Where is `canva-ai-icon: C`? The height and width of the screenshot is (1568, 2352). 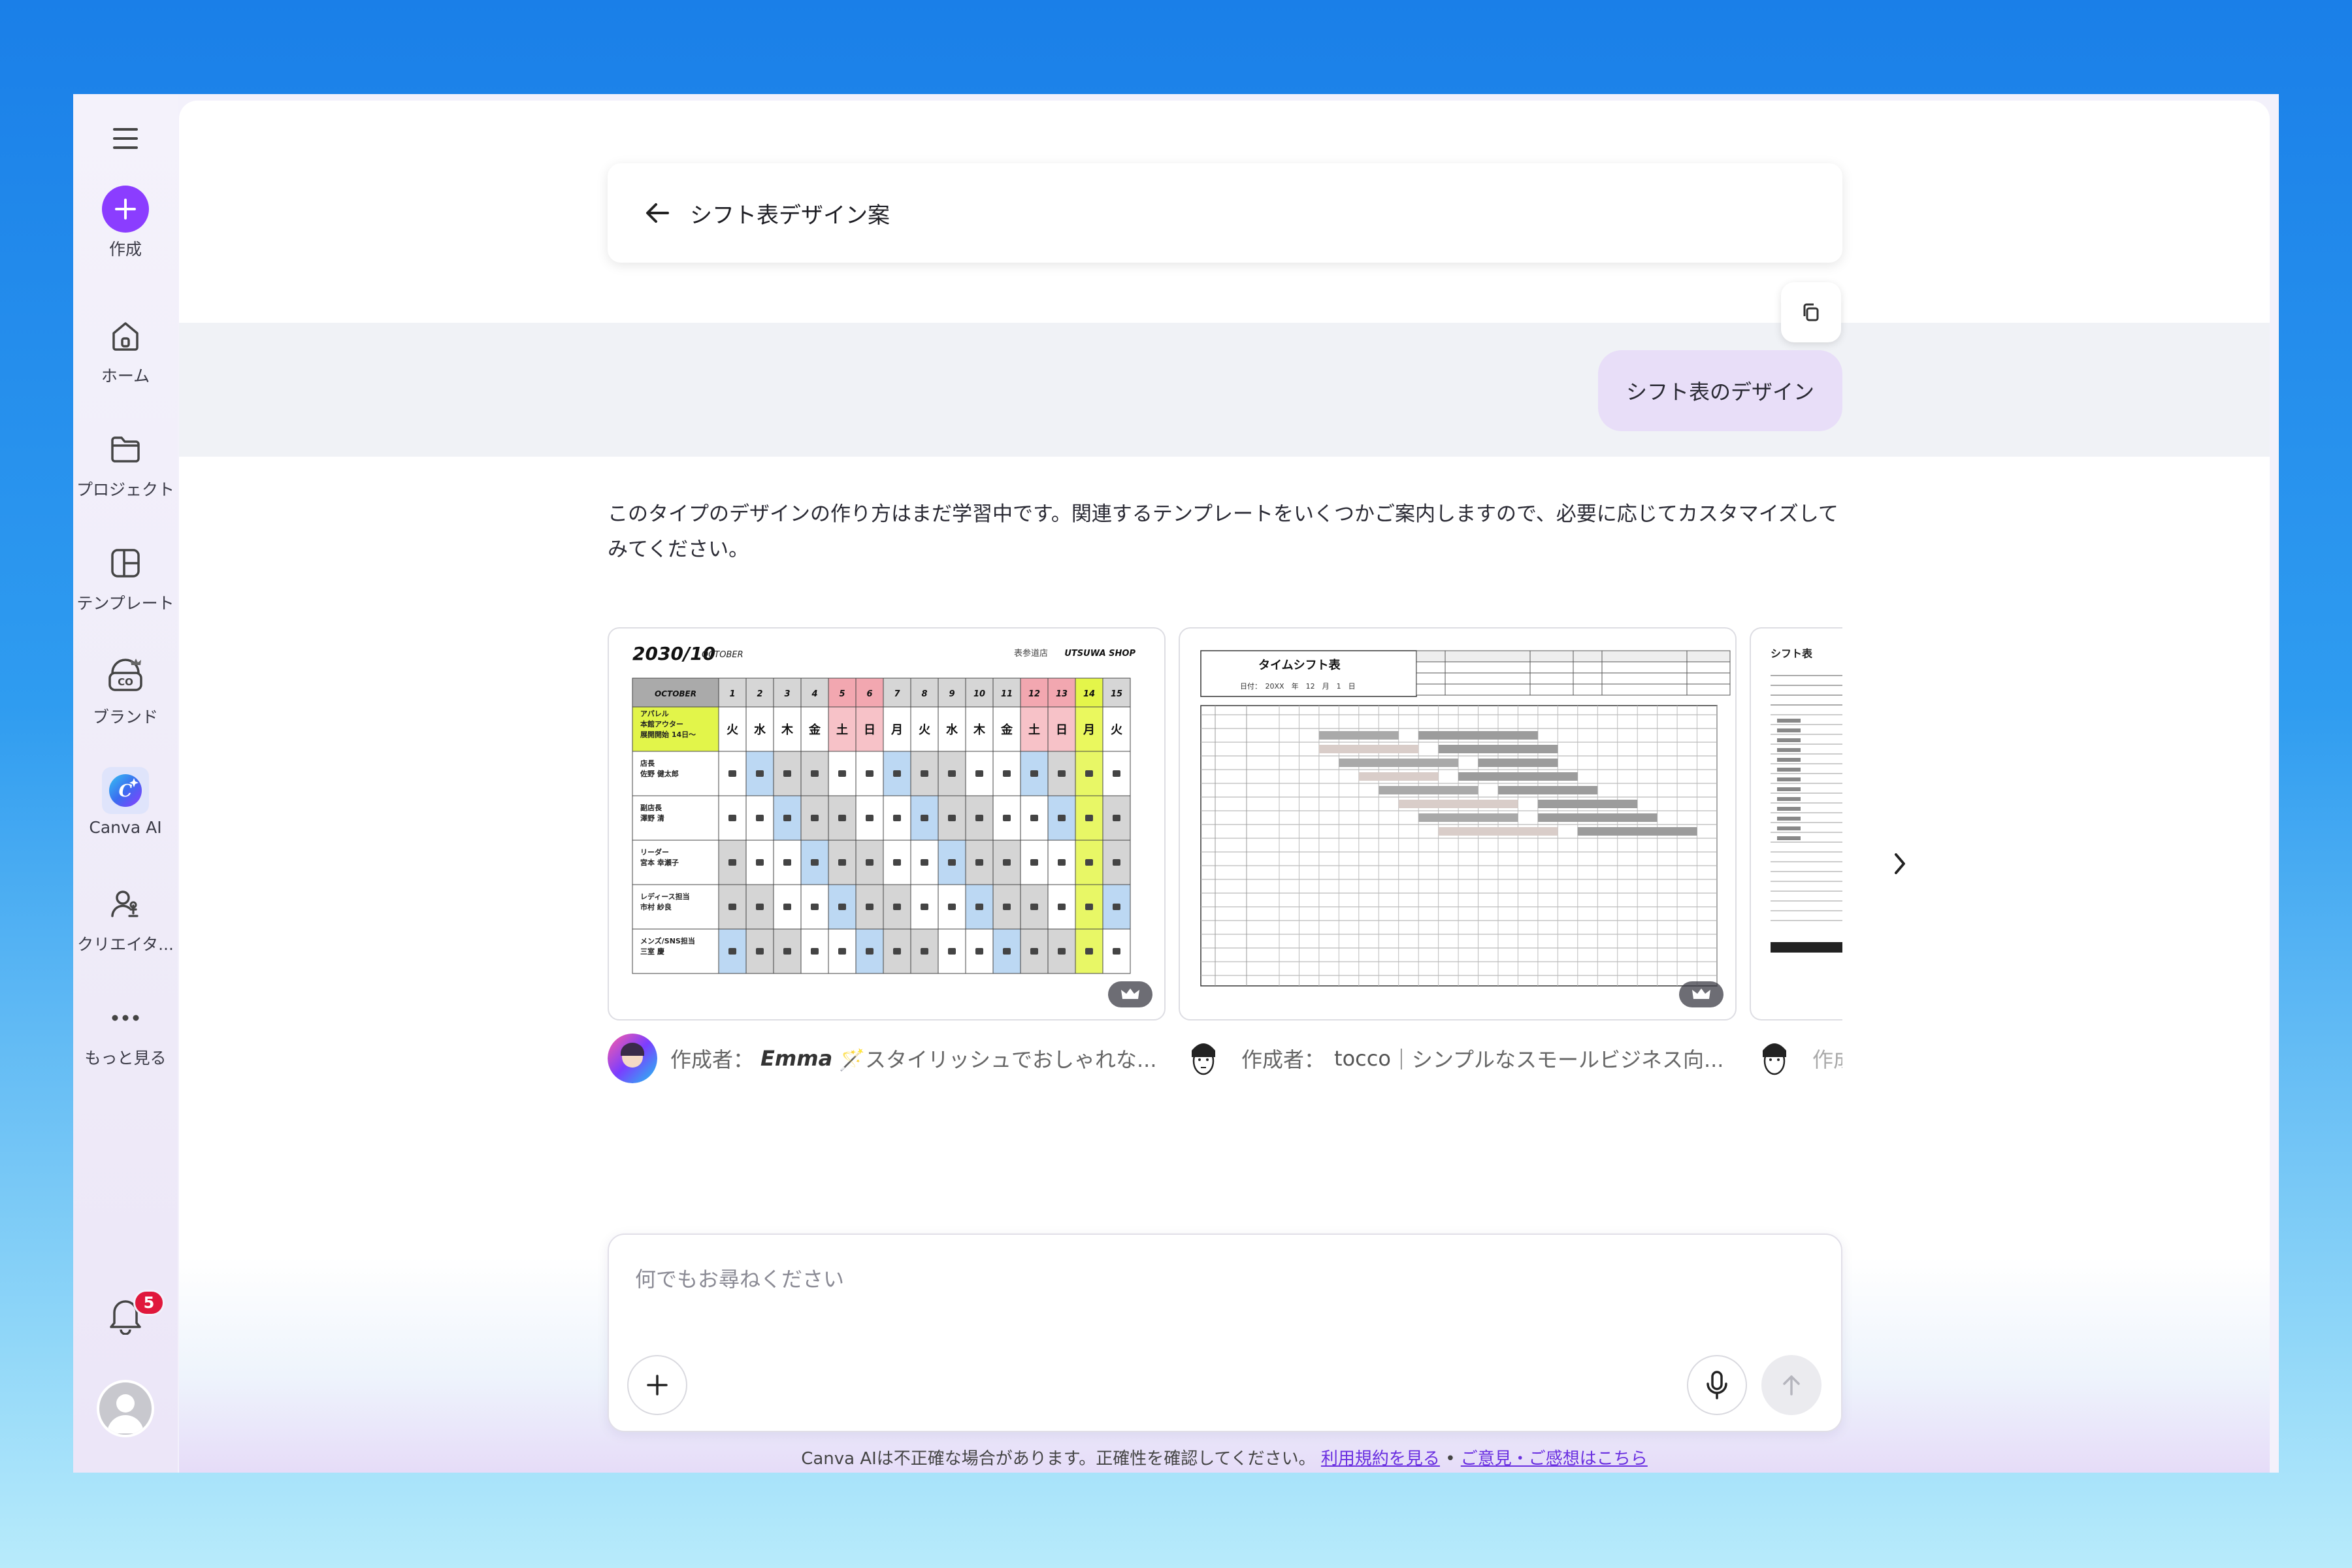
canva-ai-icon: C is located at coordinates (125, 790).